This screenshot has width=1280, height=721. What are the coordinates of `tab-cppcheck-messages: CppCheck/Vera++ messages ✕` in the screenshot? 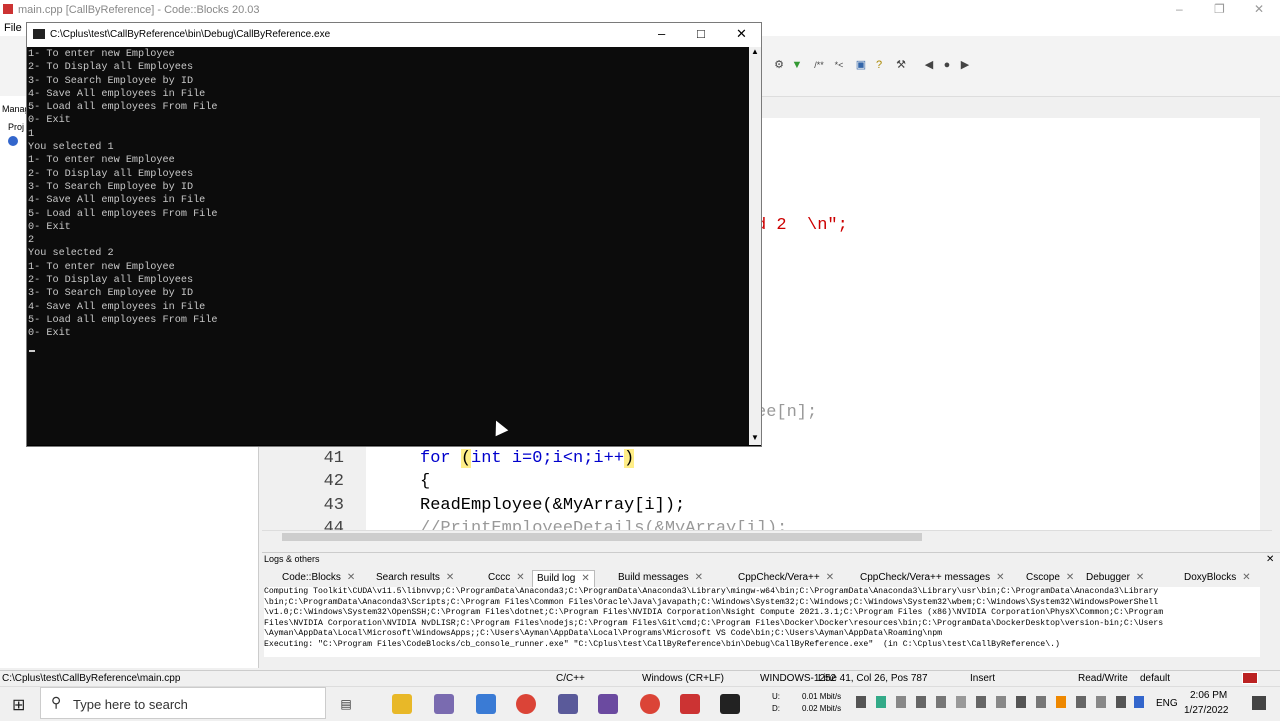 It's located at (932, 578).